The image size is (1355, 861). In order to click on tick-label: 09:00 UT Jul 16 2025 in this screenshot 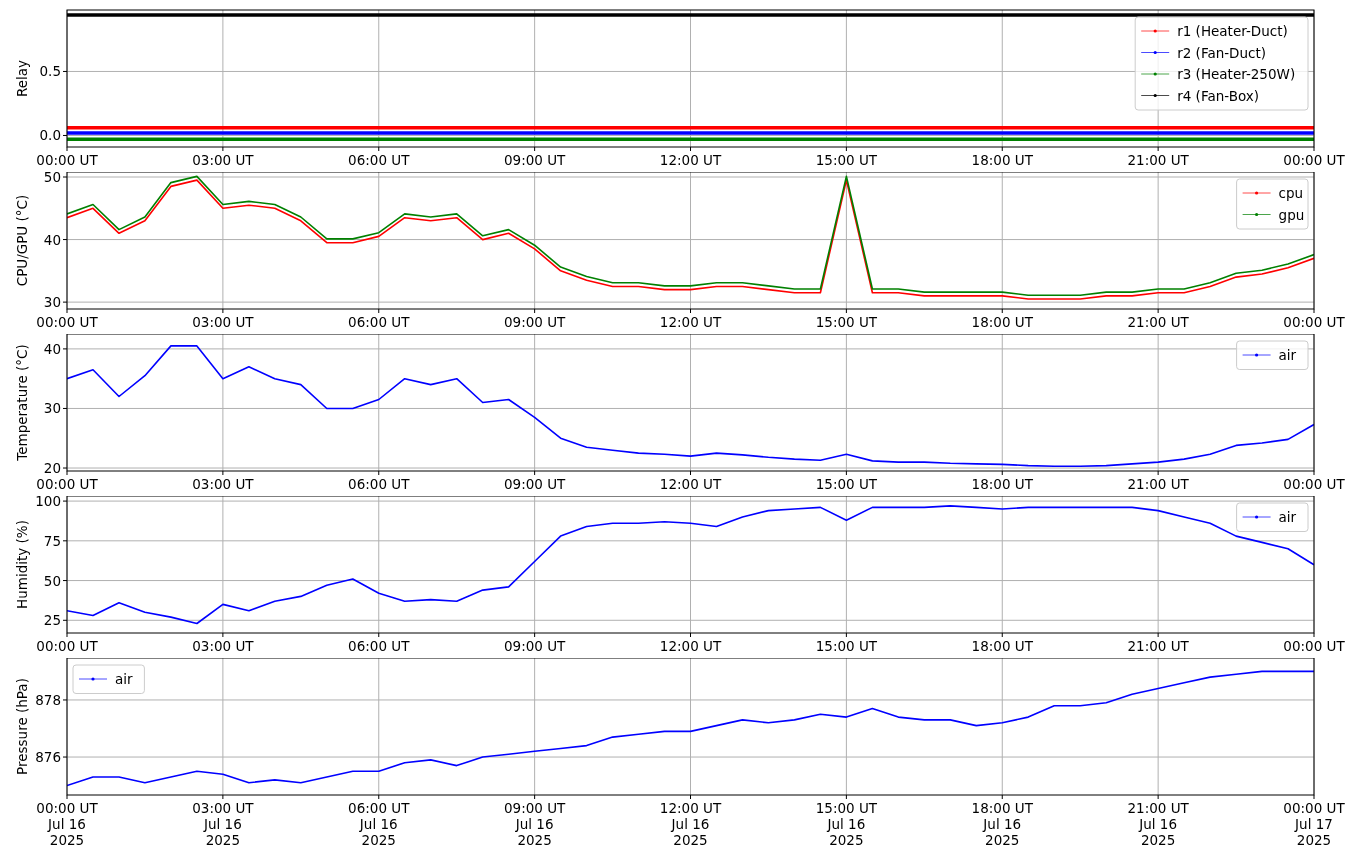, I will do `click(534, 824)`.